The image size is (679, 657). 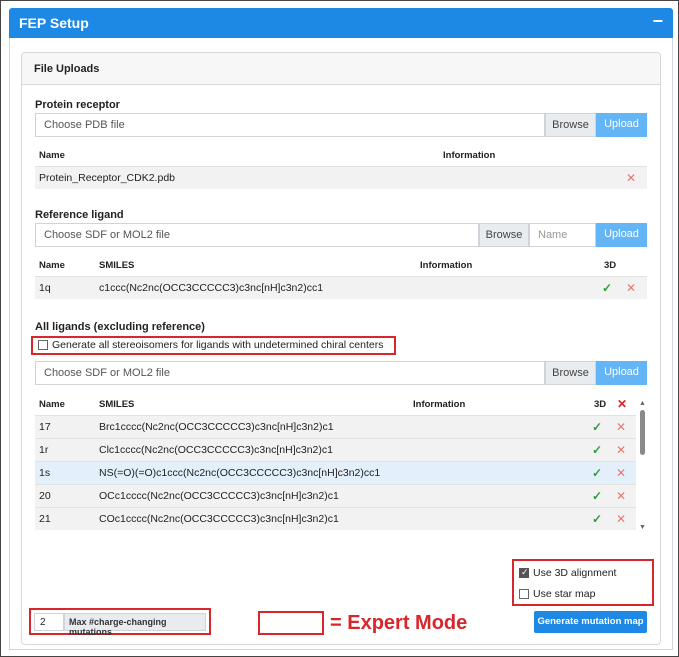 What do you see at coordinates (52, 265) in the screenshot?
I see `reference-col-name: Name` at bounding box center [52, 265].